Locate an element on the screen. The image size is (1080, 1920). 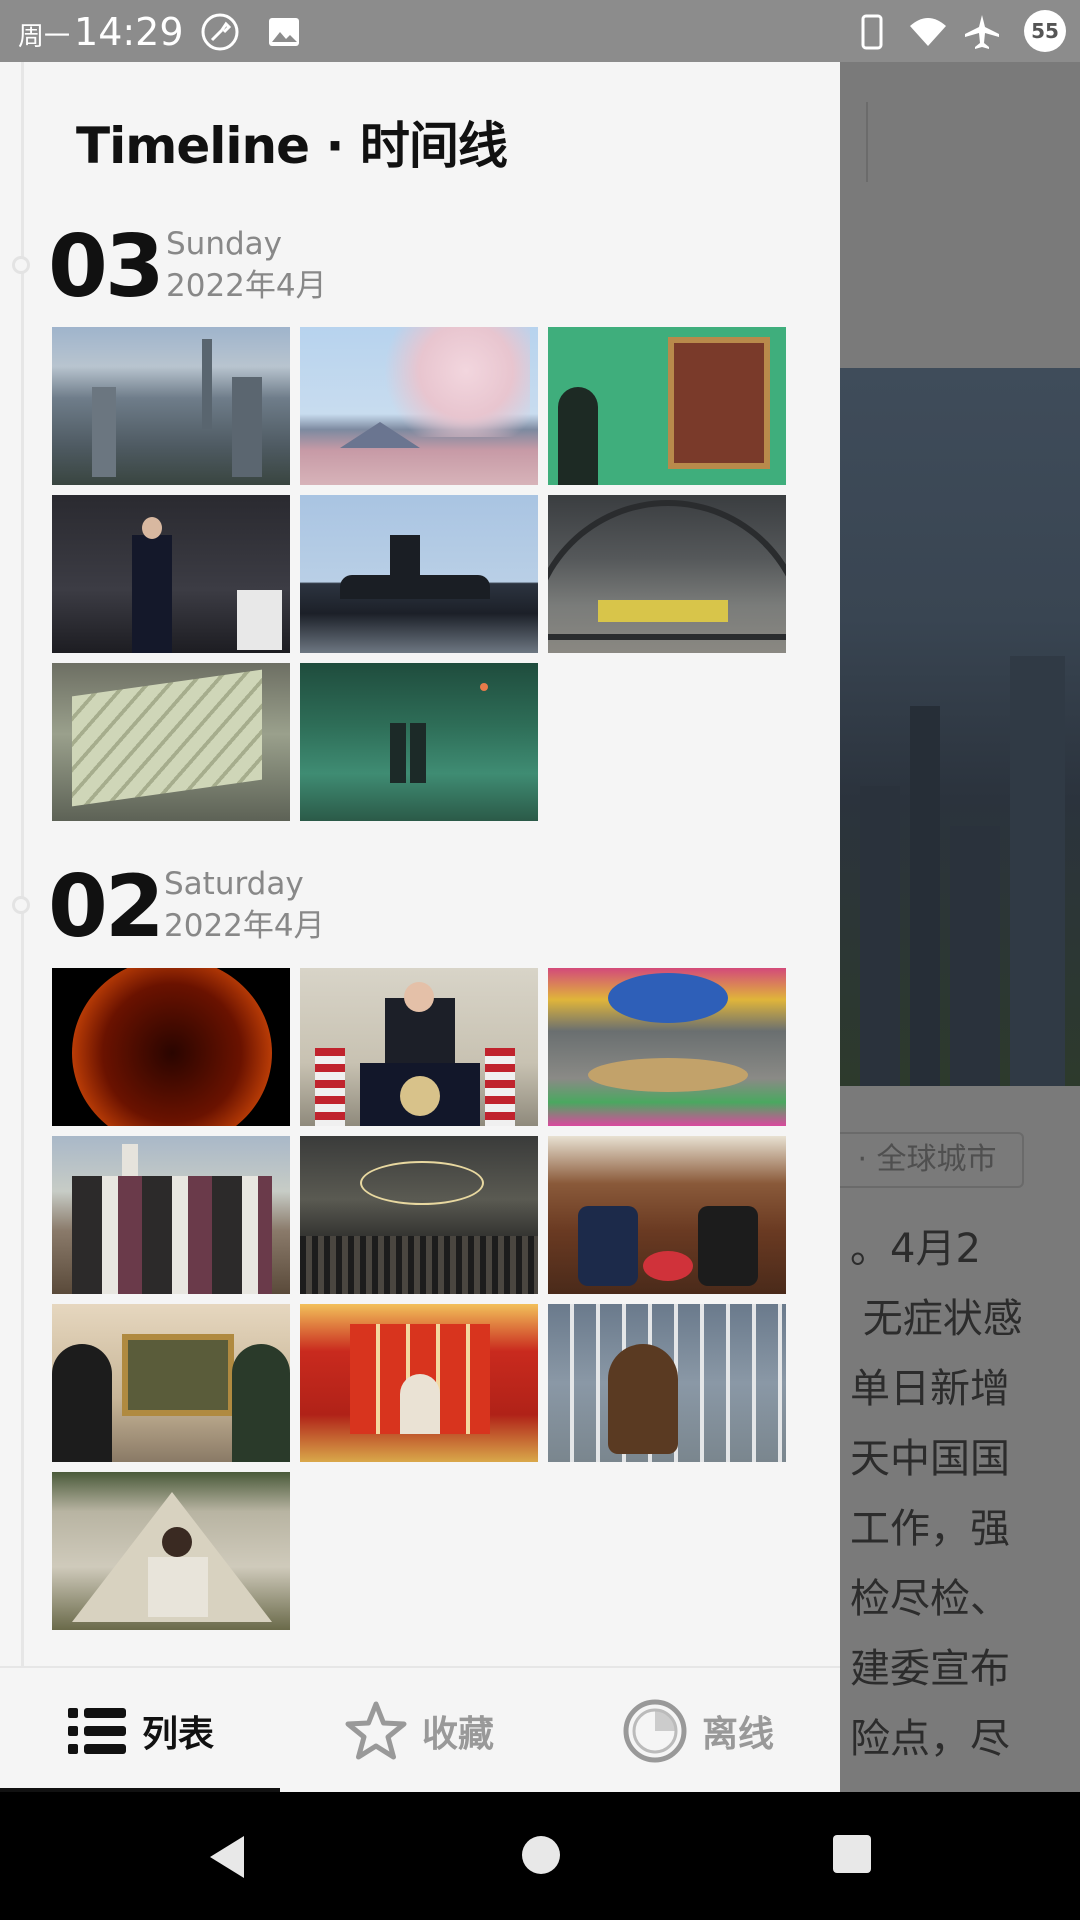
day-weekday: Sunday is located at coordinates (224, 244).